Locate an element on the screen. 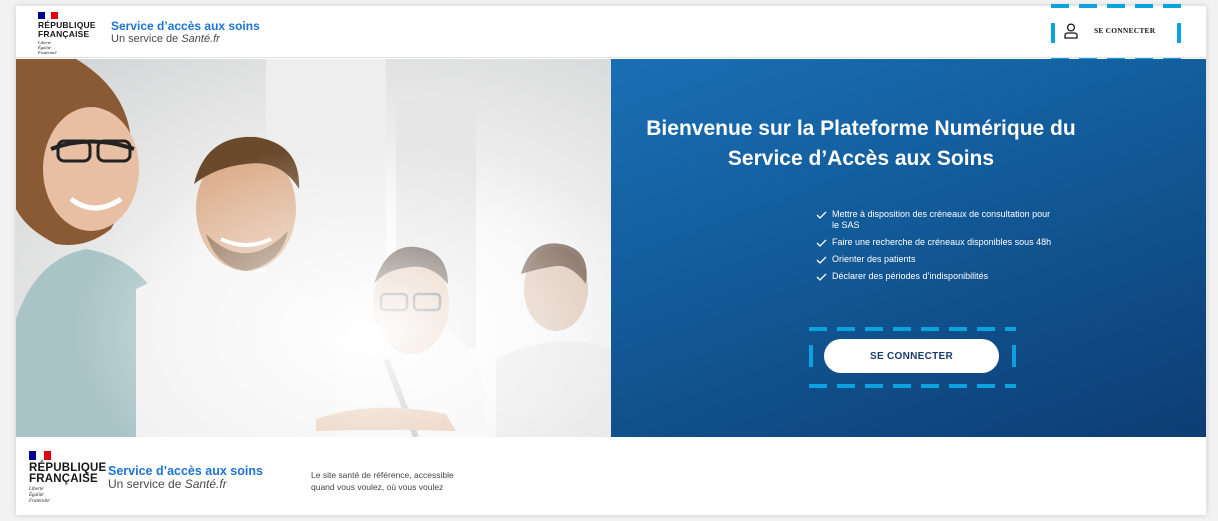  feature-item: Déclarer des périodes d’indisponibilités is located at coordinates (936, 276).